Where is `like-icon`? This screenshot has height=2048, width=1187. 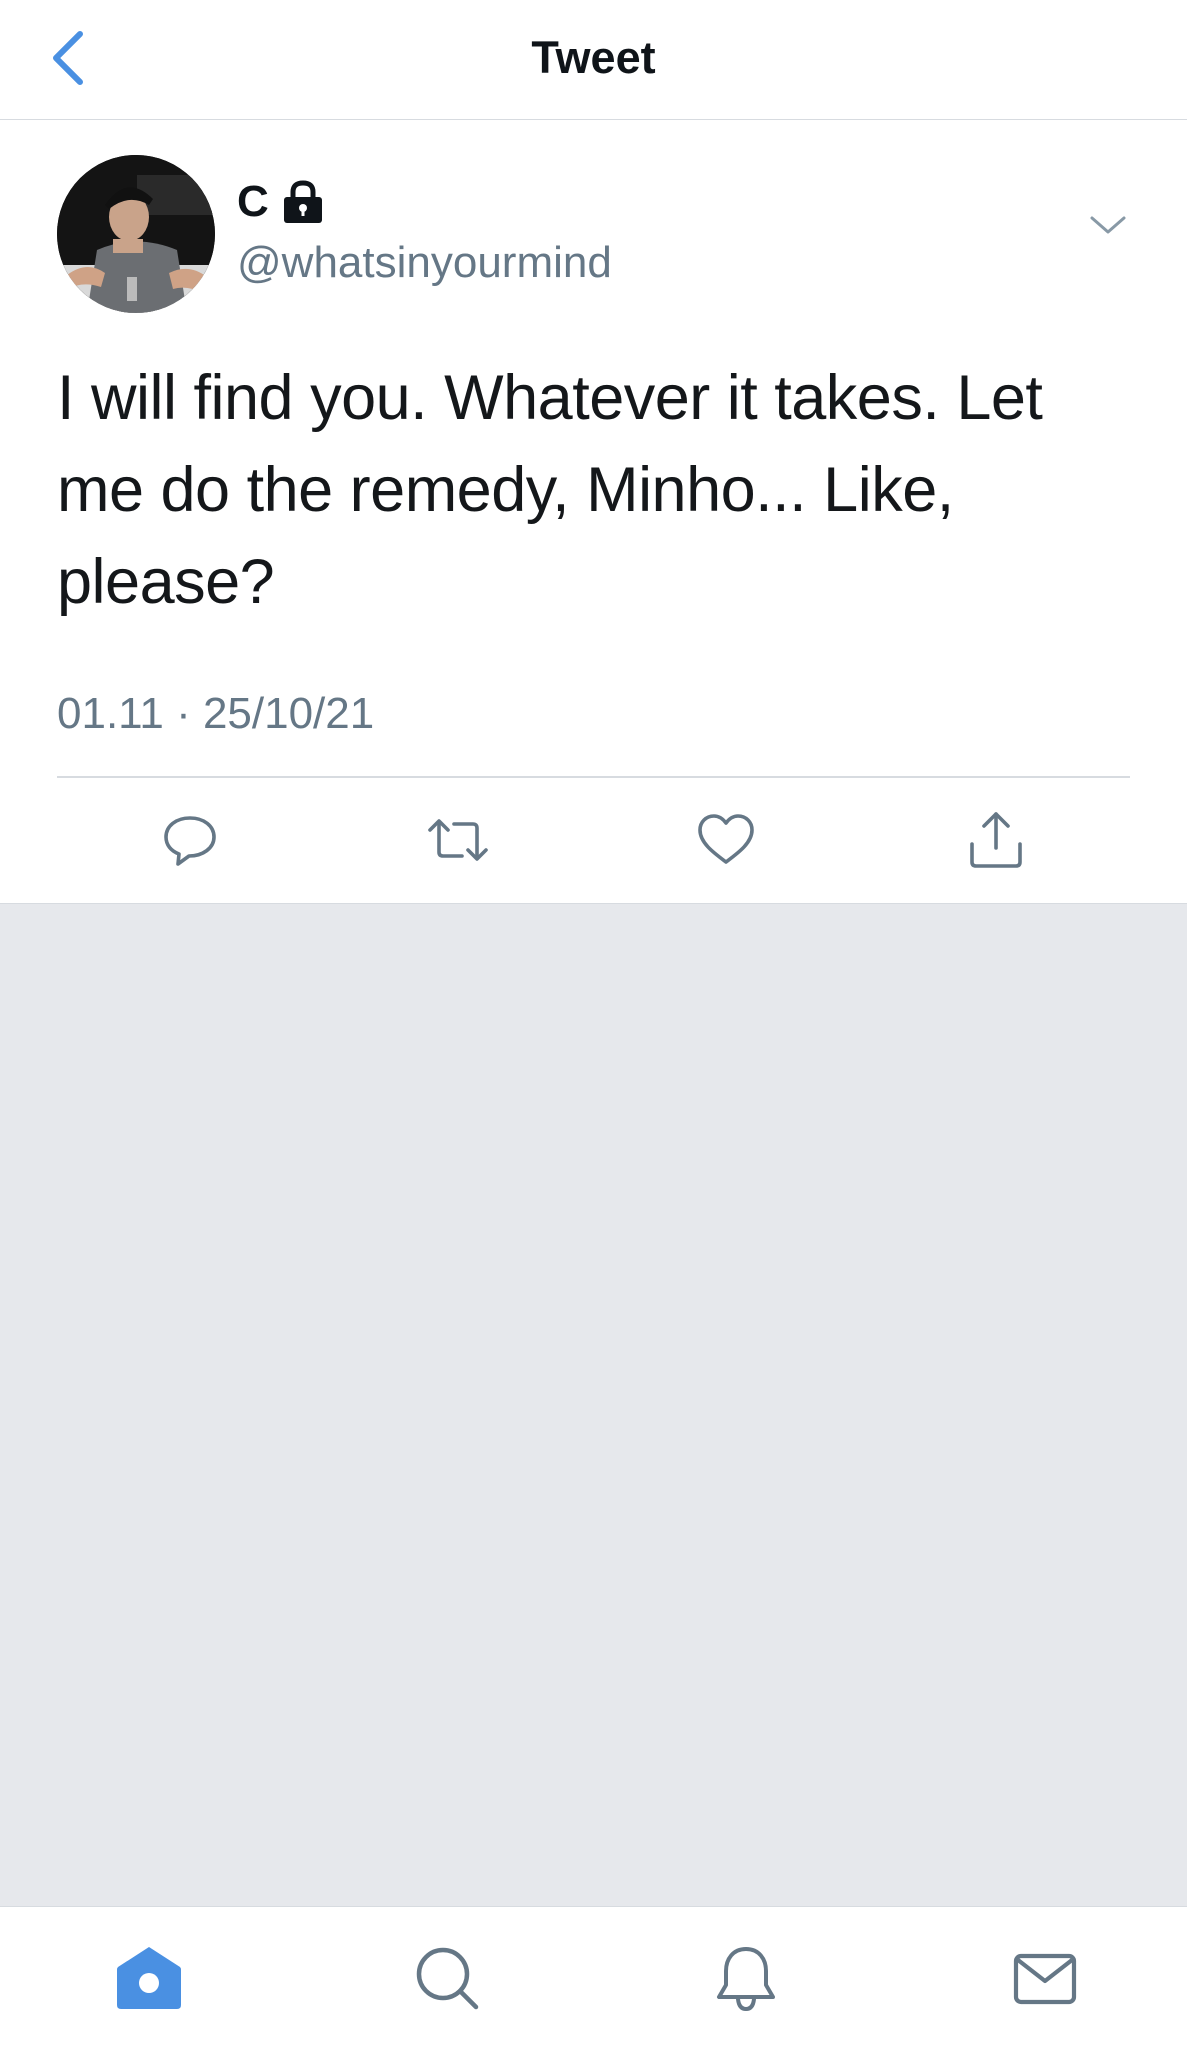 like-icon is located at coordinates (726, 839).